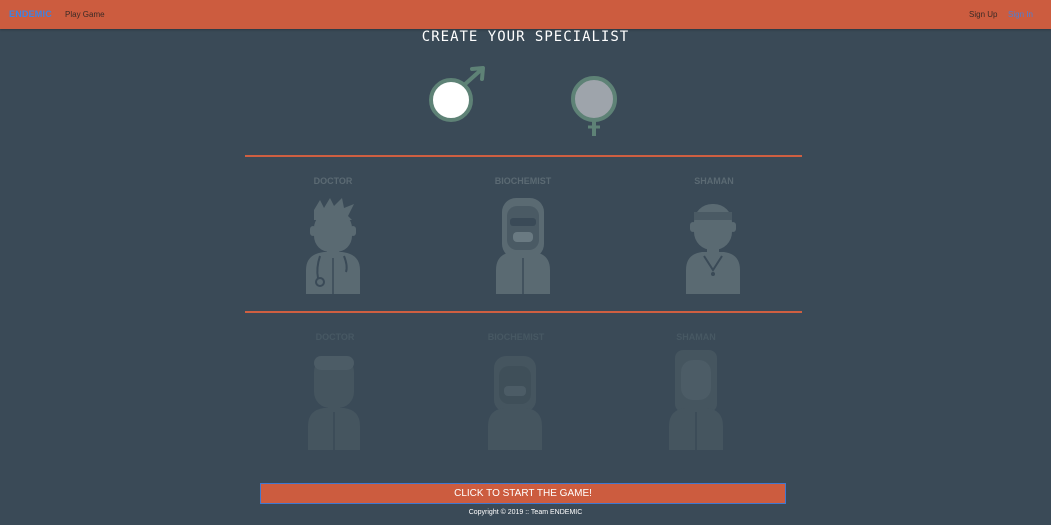 This screenshot has width=1051, height=525. I want to click on gender-option-female, so click(595, 106).